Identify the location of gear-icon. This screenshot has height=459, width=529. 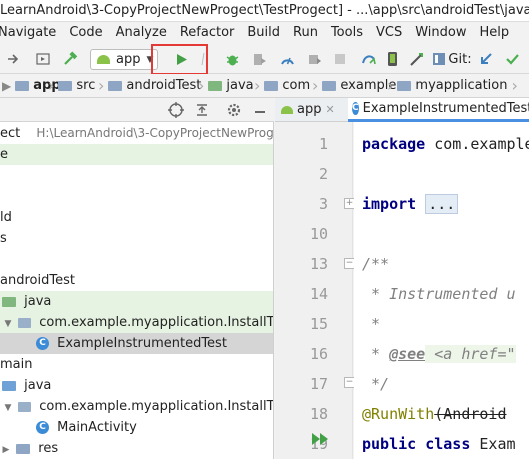
(234, 112).